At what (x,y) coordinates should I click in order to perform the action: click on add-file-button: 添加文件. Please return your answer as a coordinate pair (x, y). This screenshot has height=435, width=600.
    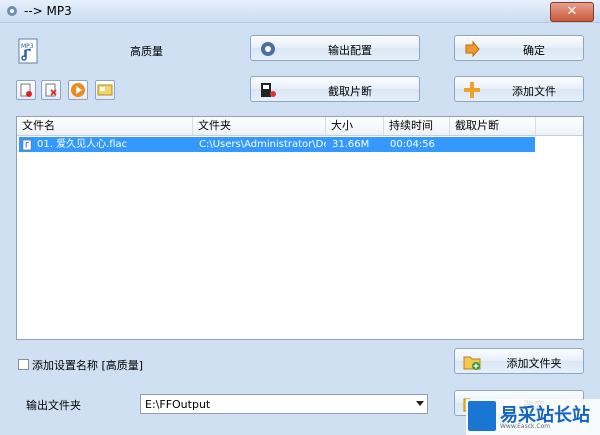
    Looking at the image, I should click on (519, 89).